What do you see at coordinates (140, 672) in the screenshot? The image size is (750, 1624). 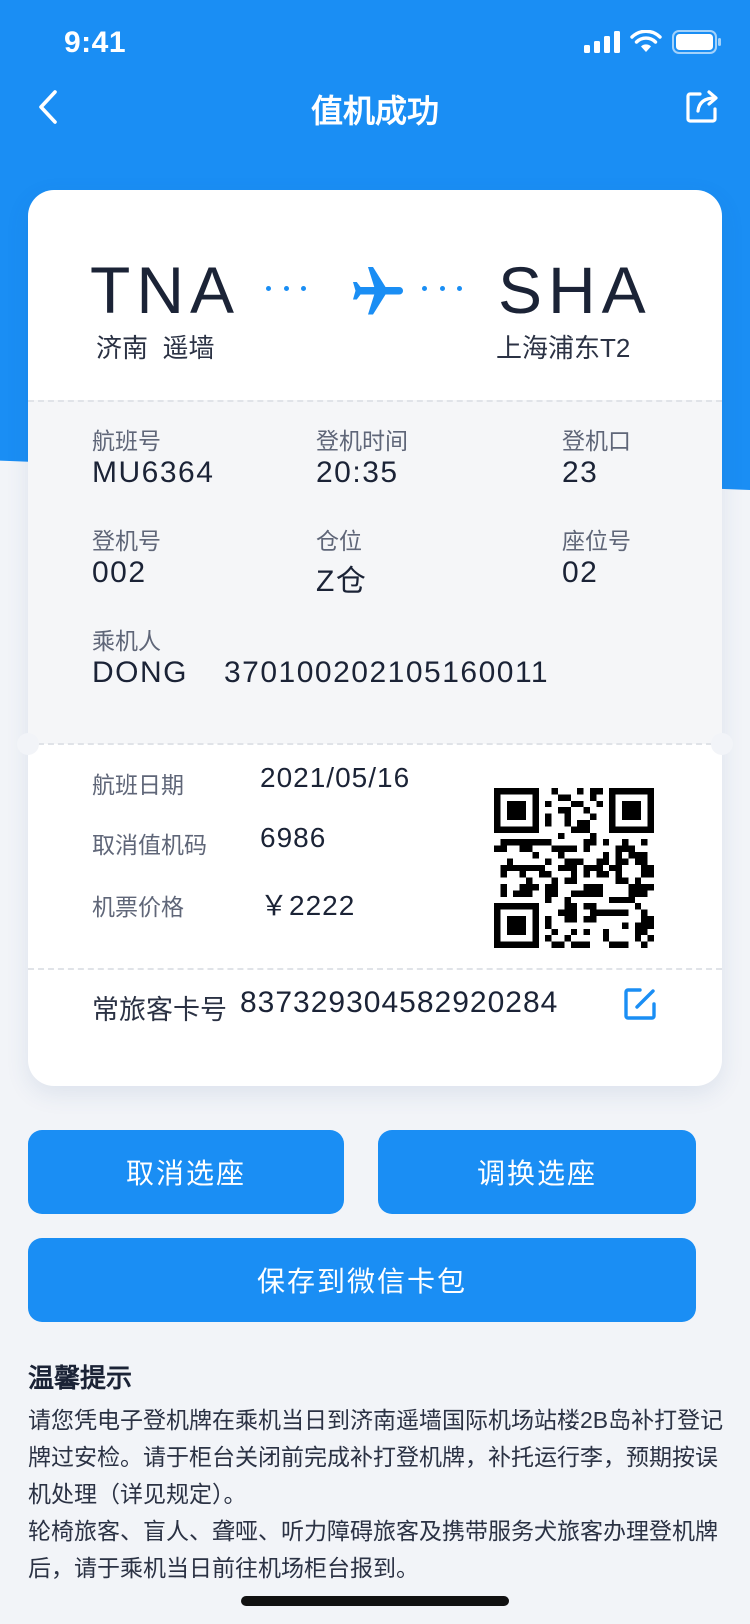 I see `passenger-name: DONG` at bounding box center [140, 672].